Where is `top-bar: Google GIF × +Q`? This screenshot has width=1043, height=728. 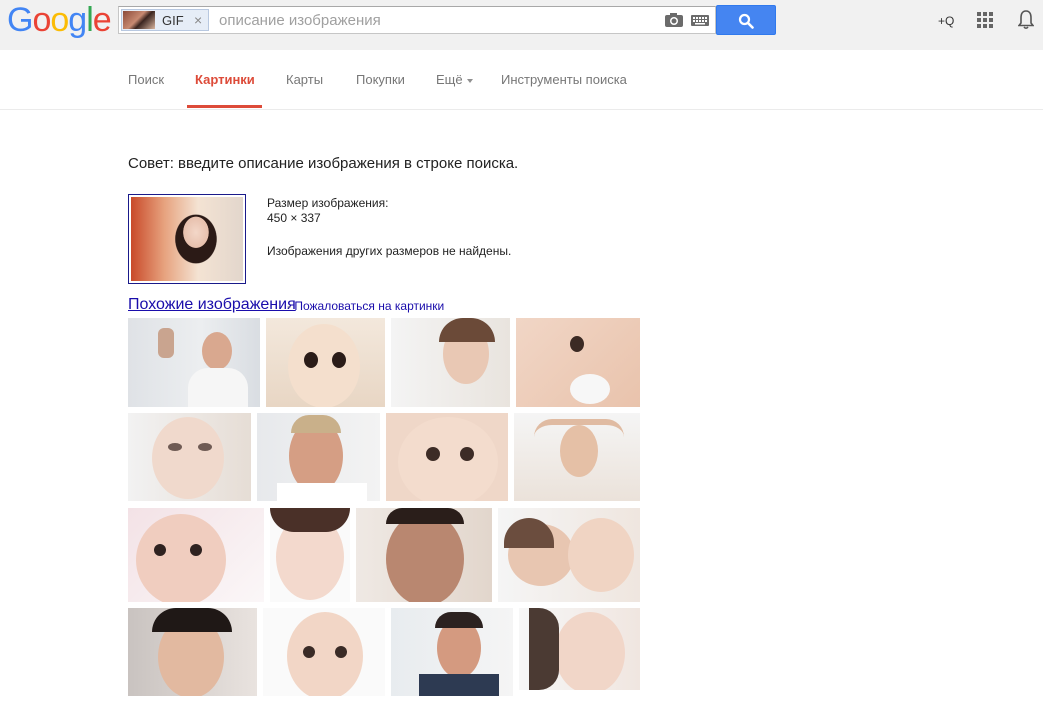
top-bar: Google GIF × +Q is located at coordinates (521, 25).